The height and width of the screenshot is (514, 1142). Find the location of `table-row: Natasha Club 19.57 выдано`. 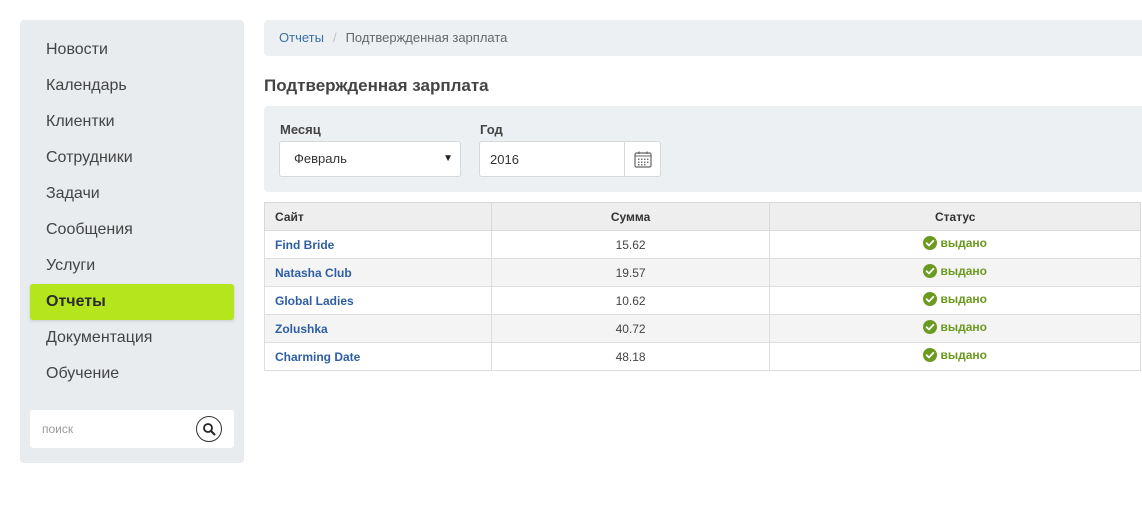

table-row: Natasha Club 19.57 выдано is located at coordinates (702, 272).